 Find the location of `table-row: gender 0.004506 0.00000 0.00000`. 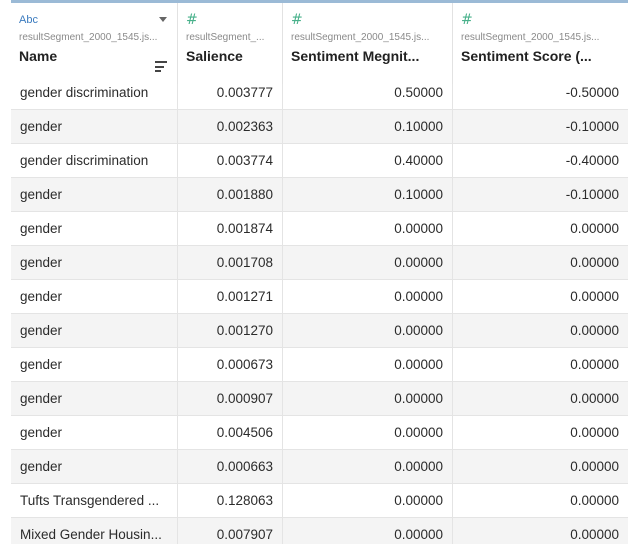

table-row: gender 0.004506 0.00000 0.00000 is located at coordinates (319, 433).